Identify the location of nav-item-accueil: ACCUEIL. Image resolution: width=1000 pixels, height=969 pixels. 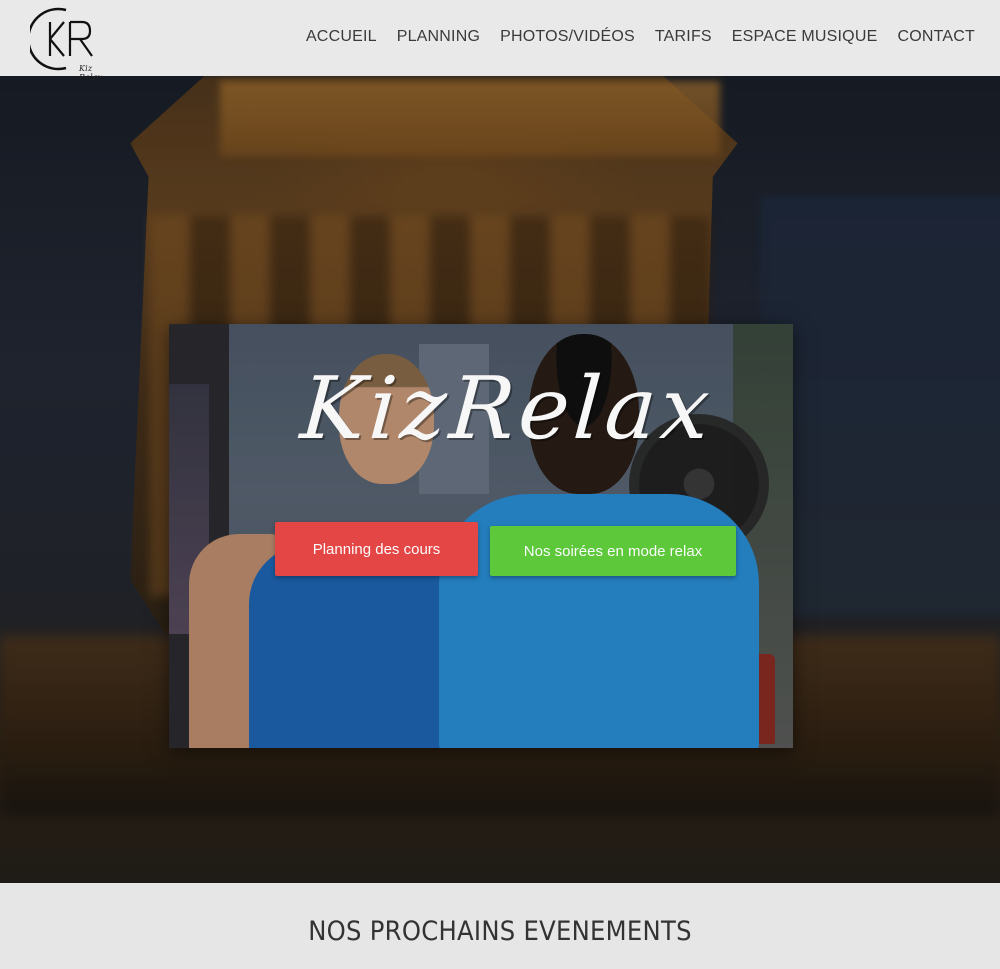
(341, 37).